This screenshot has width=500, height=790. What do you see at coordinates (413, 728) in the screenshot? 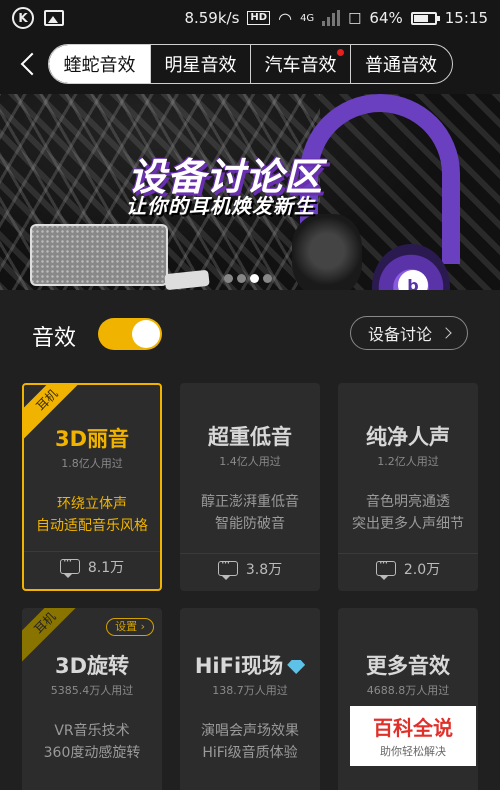
I see `watermark-title: 百科全说` at bounding box center [413, 728].